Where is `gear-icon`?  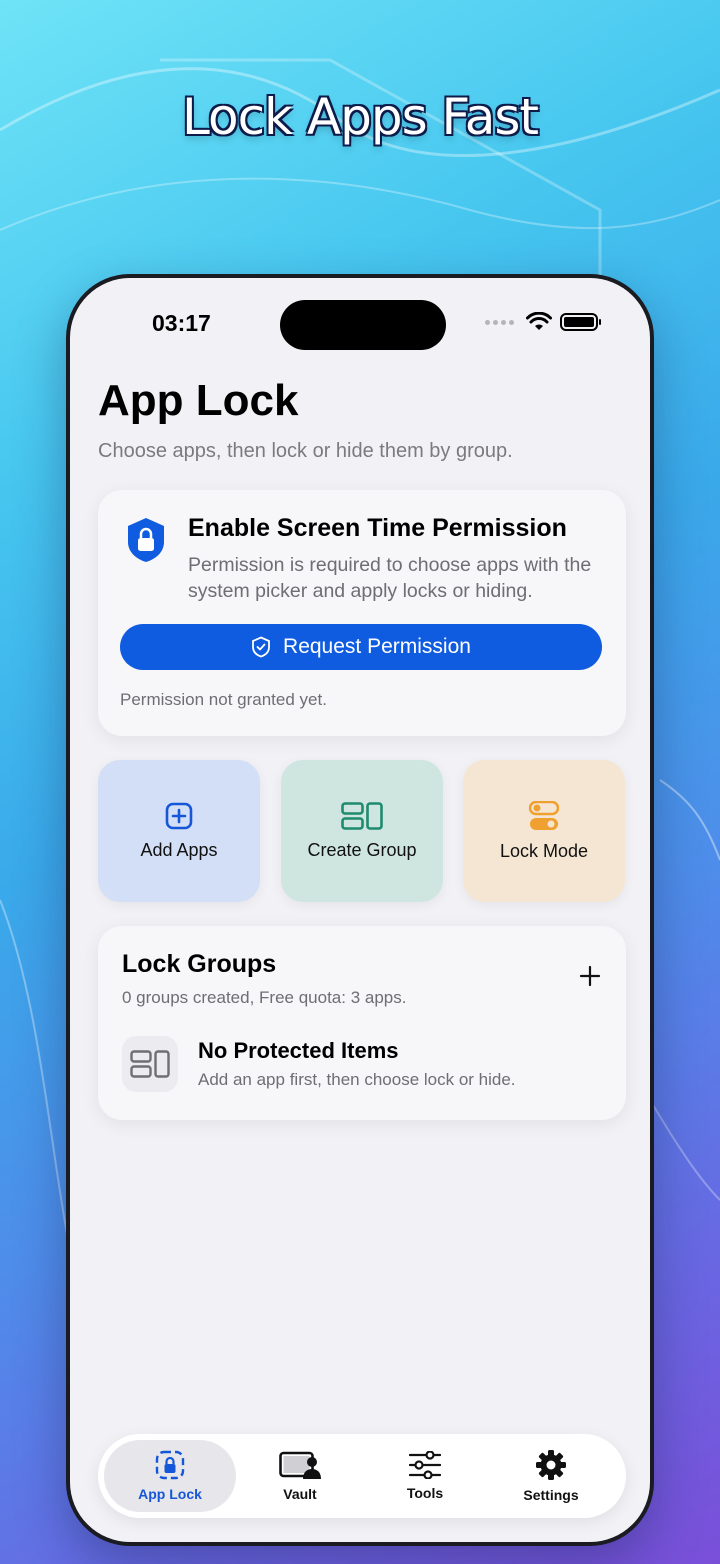
gear-icon is located at coordinates (551, 1465).